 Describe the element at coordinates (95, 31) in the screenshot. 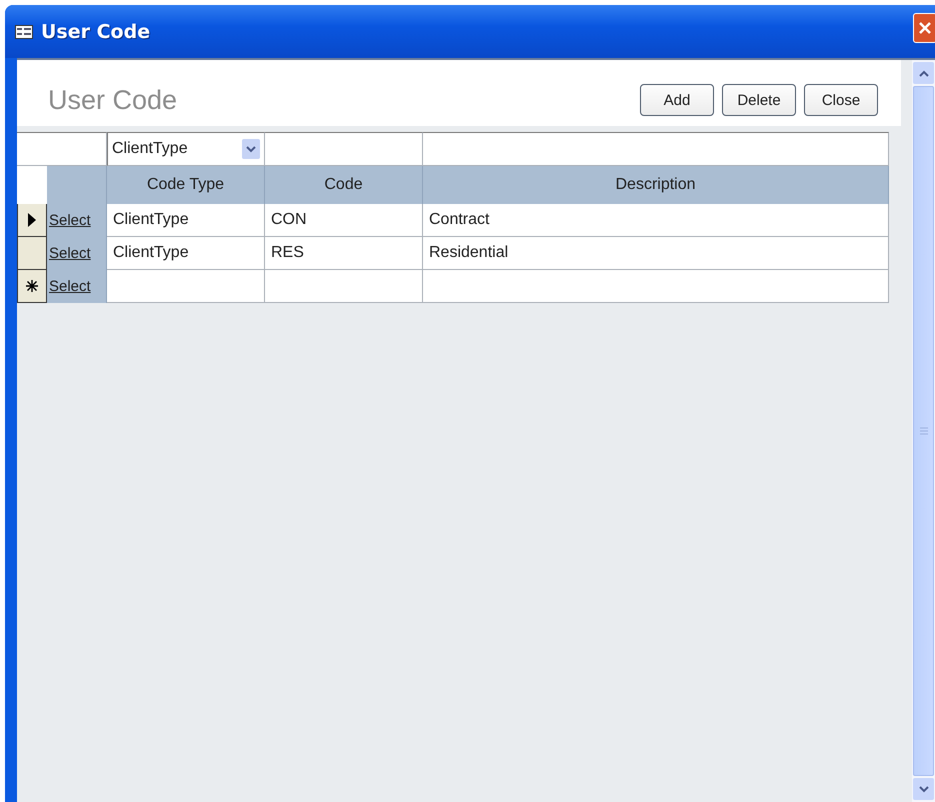

I see `window-title: User Code` at that location.